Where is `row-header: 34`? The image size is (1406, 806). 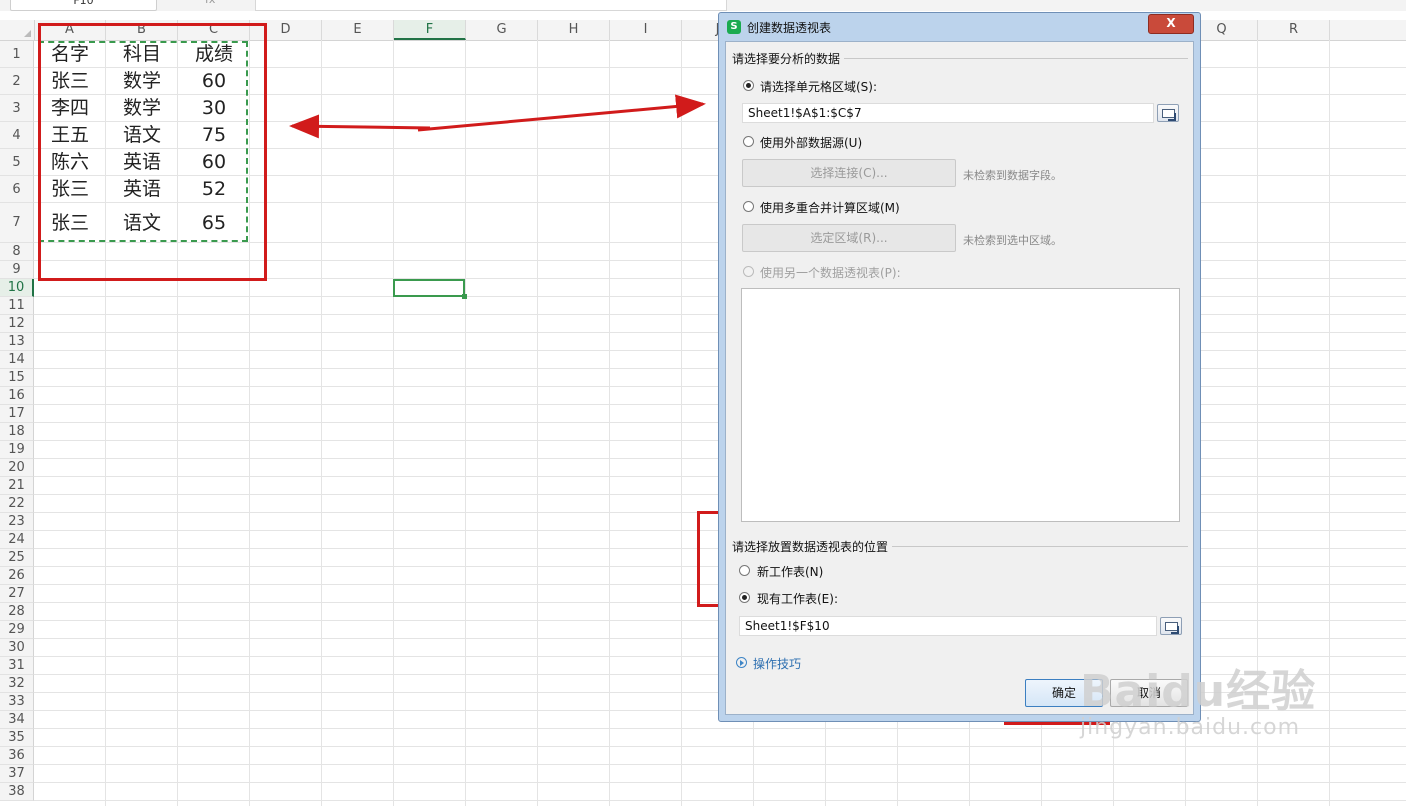
row-header: 34 is located at coordinates (17, 720).